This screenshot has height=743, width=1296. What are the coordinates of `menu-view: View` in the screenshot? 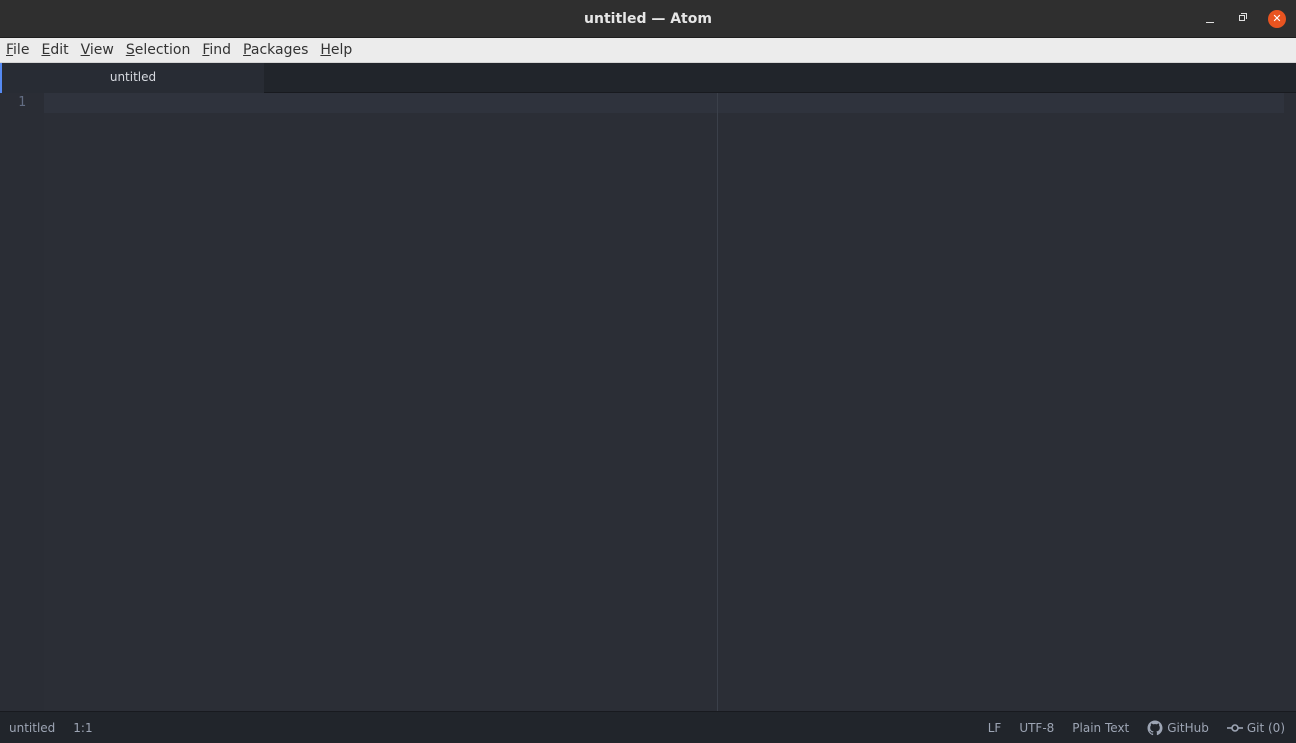 It's located at (97, 50).